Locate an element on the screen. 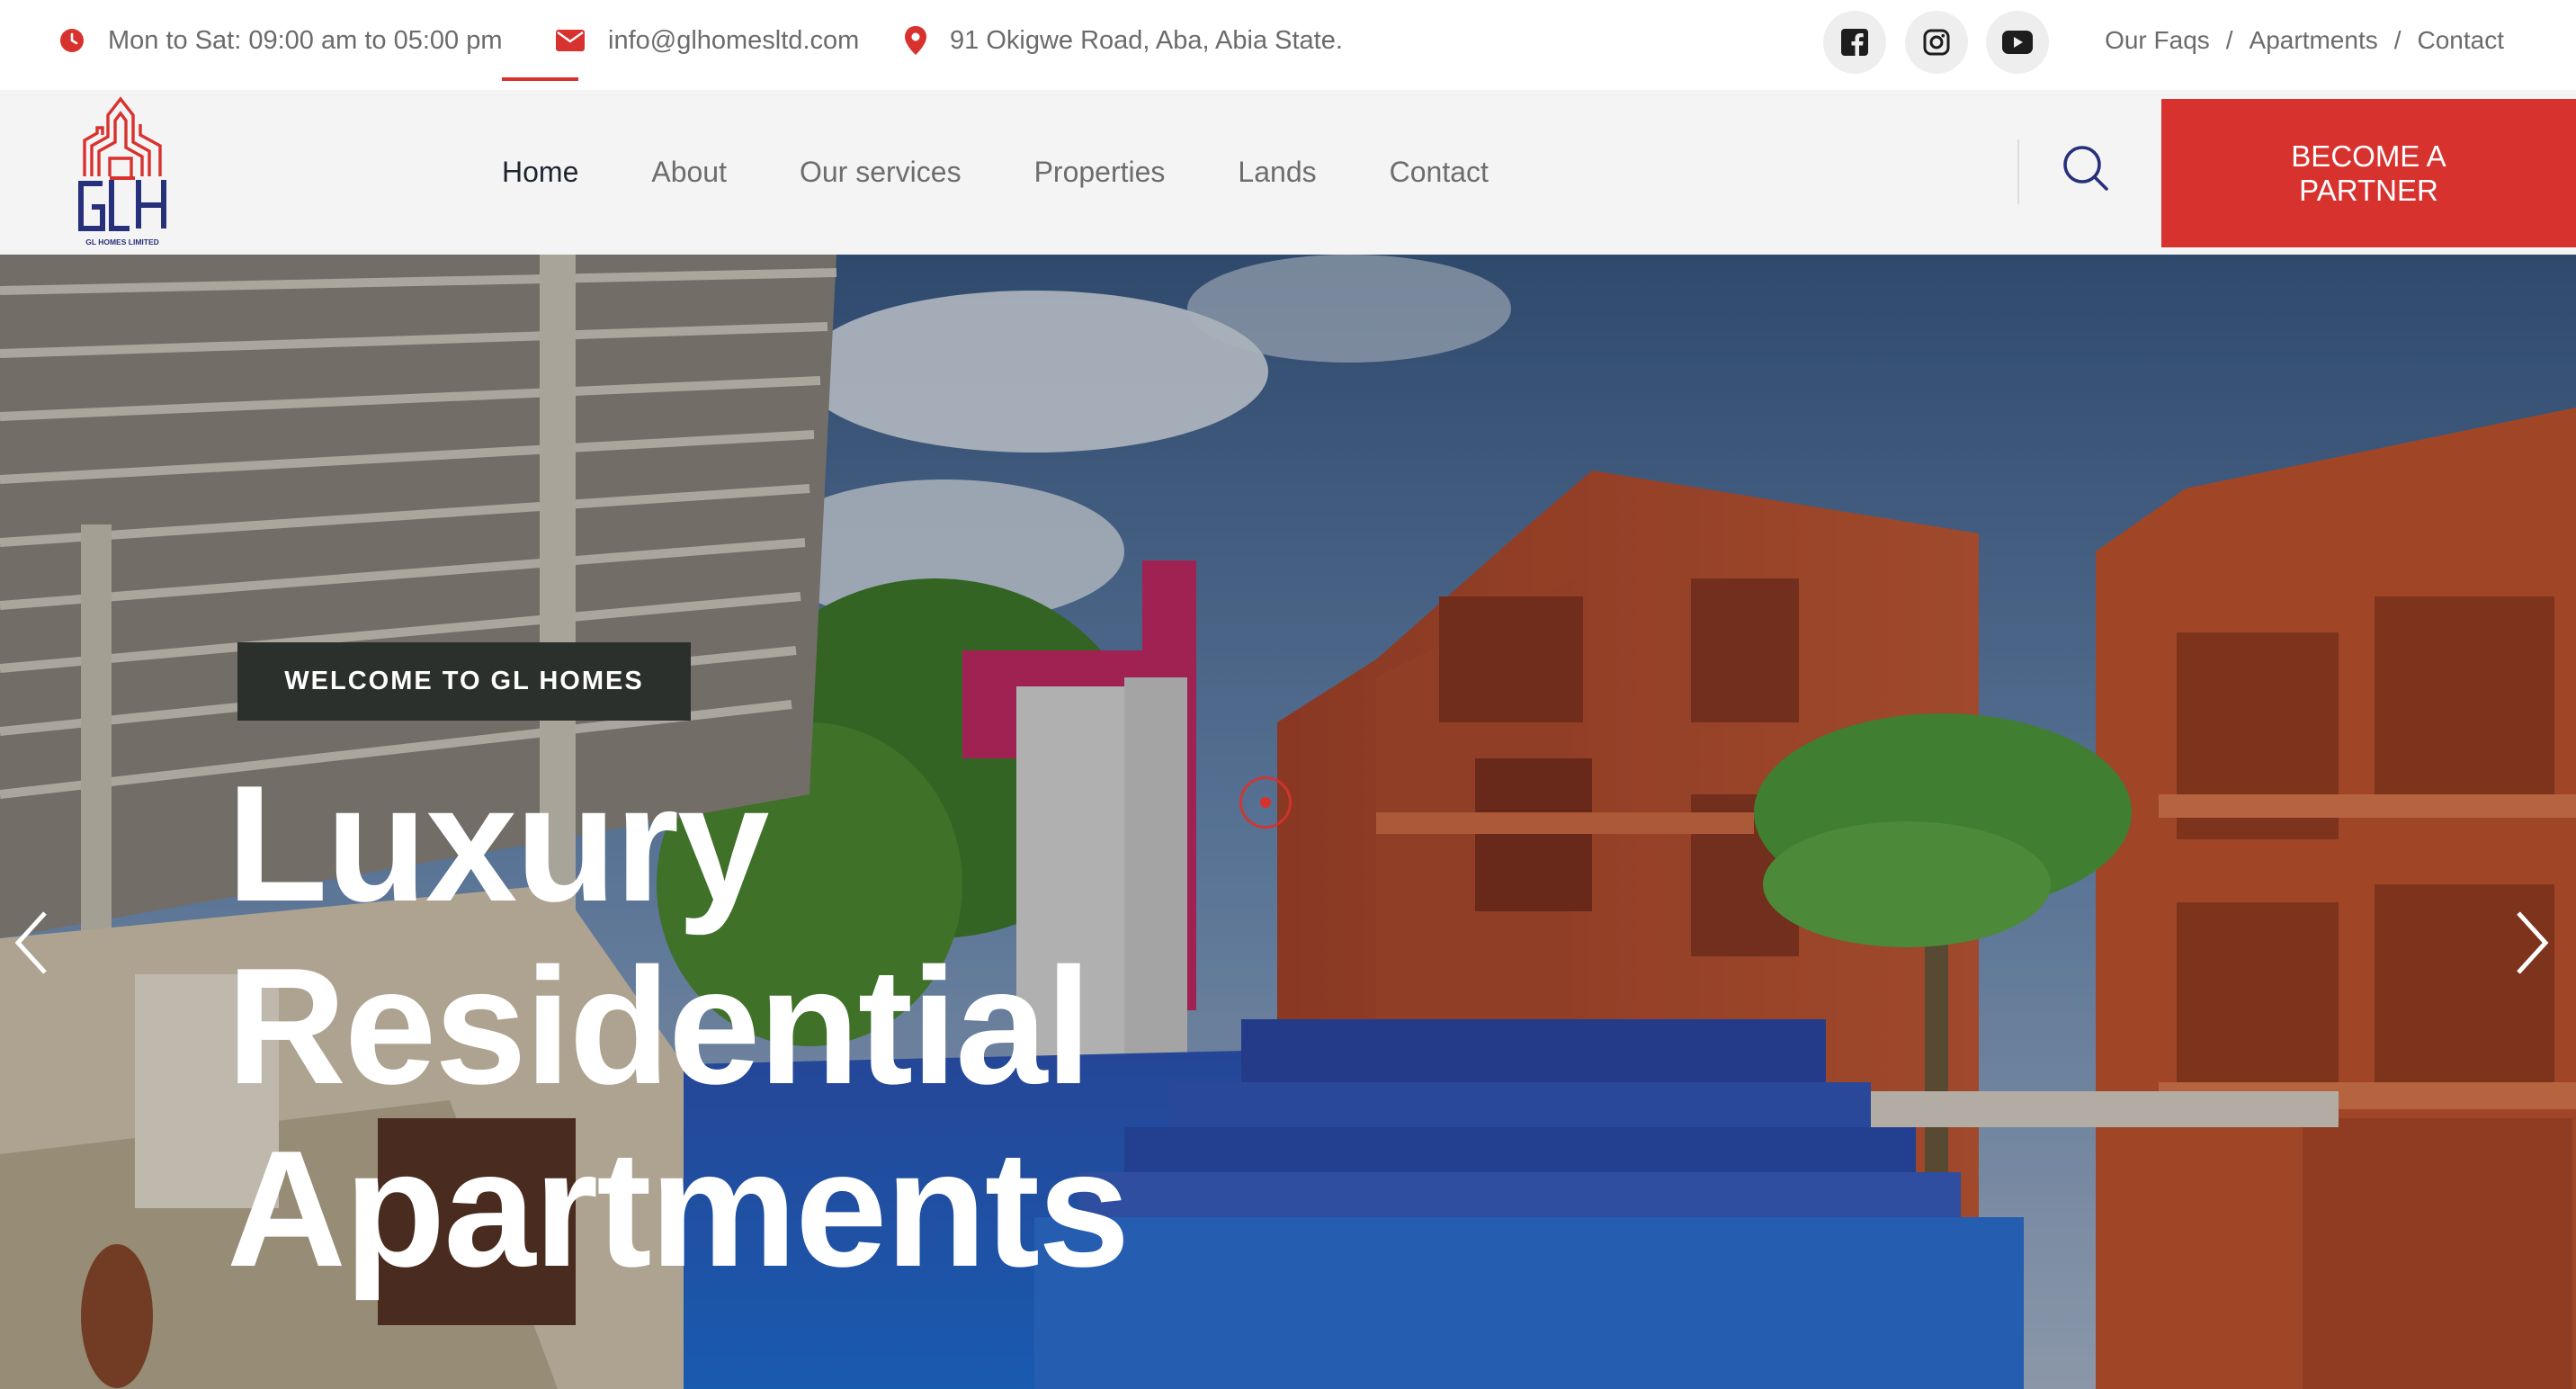 Image resolution: width=2576 pixels, height=1389 pixels. facebook-link is located at coordinates (1854, 42).